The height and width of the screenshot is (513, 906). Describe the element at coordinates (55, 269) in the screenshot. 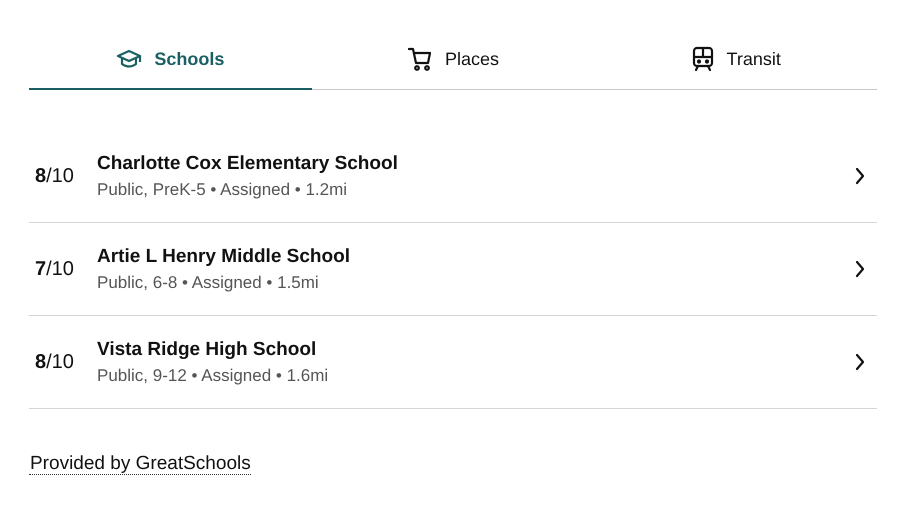

I see `rating: 7/10` at that location.